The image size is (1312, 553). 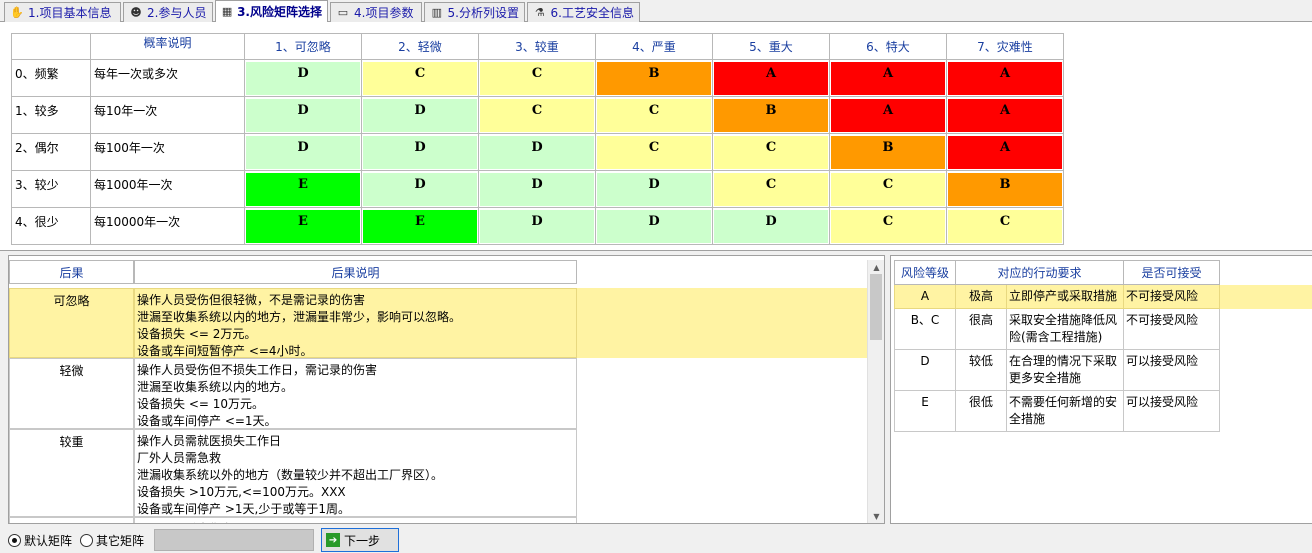 What do you see at coordinates (1039, 272) in the screenshot?
I see `action-header: 对应的行动要求` at bounding box center [1039, 272].